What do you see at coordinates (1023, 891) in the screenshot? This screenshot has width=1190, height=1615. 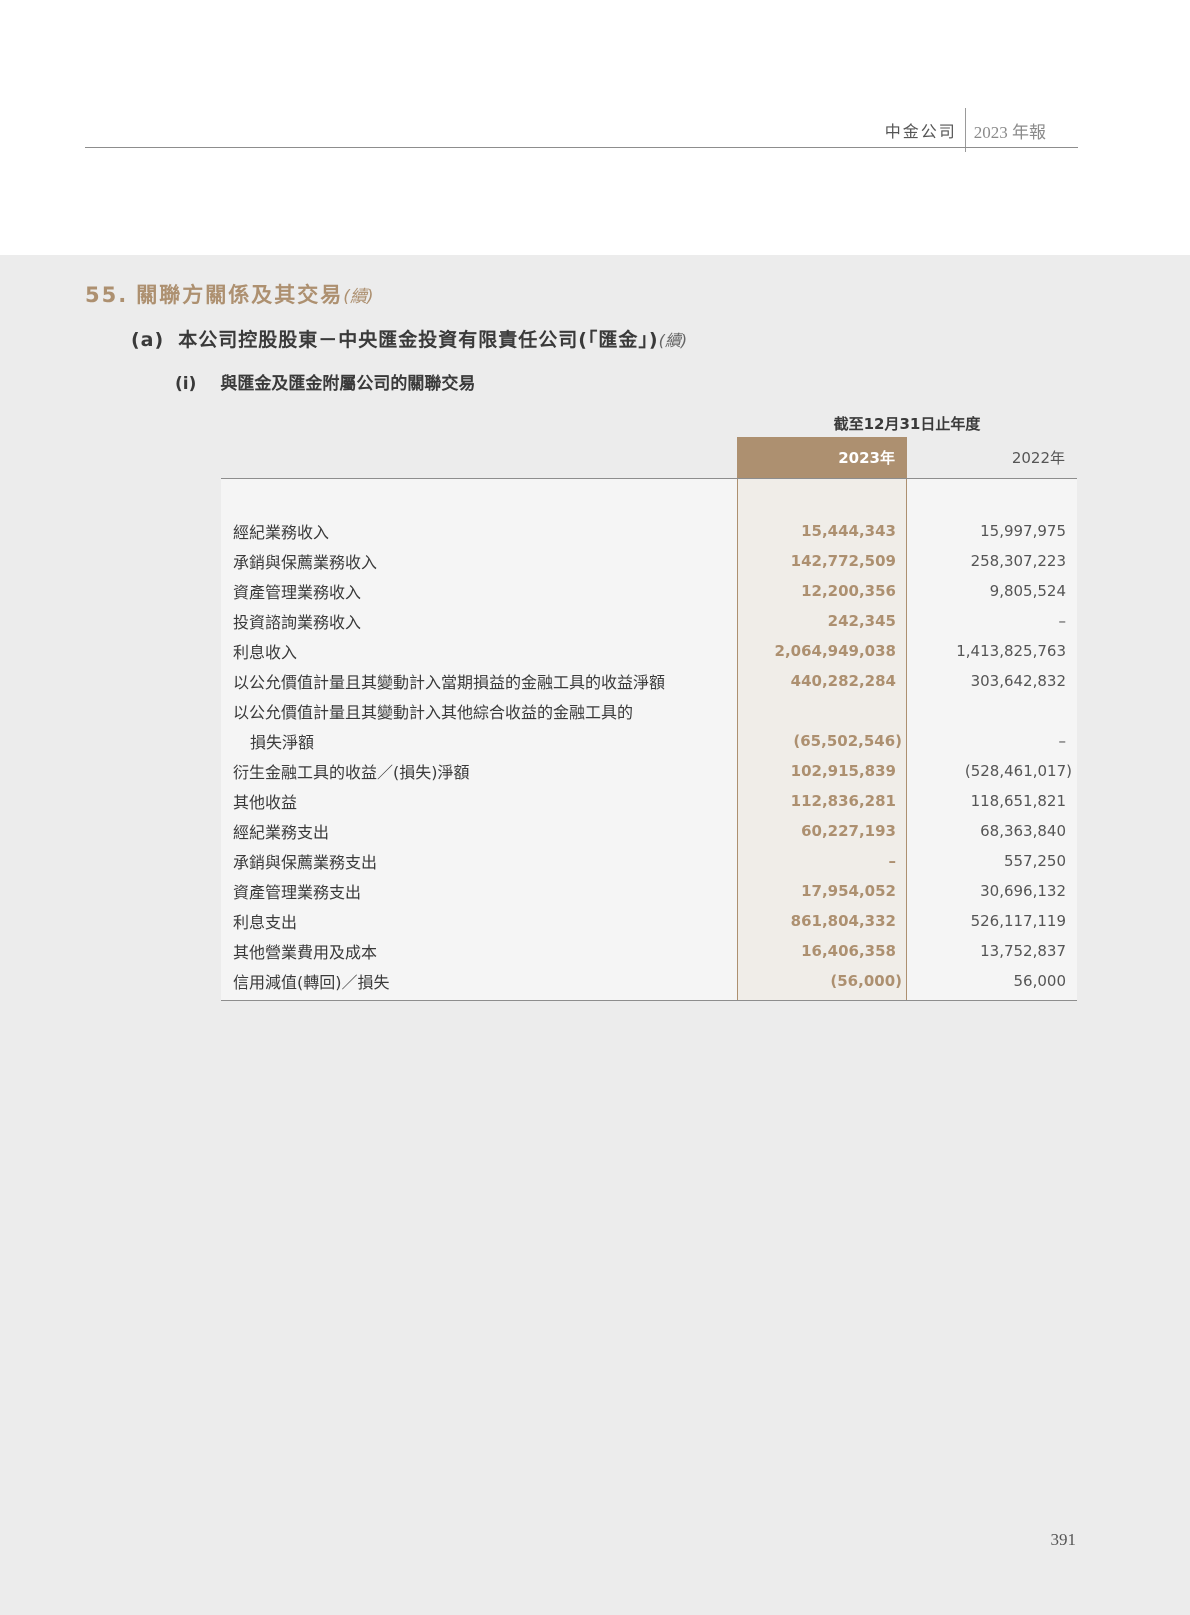 I see `value-2022: 30,696,132` at bounding box center [1023, 891].